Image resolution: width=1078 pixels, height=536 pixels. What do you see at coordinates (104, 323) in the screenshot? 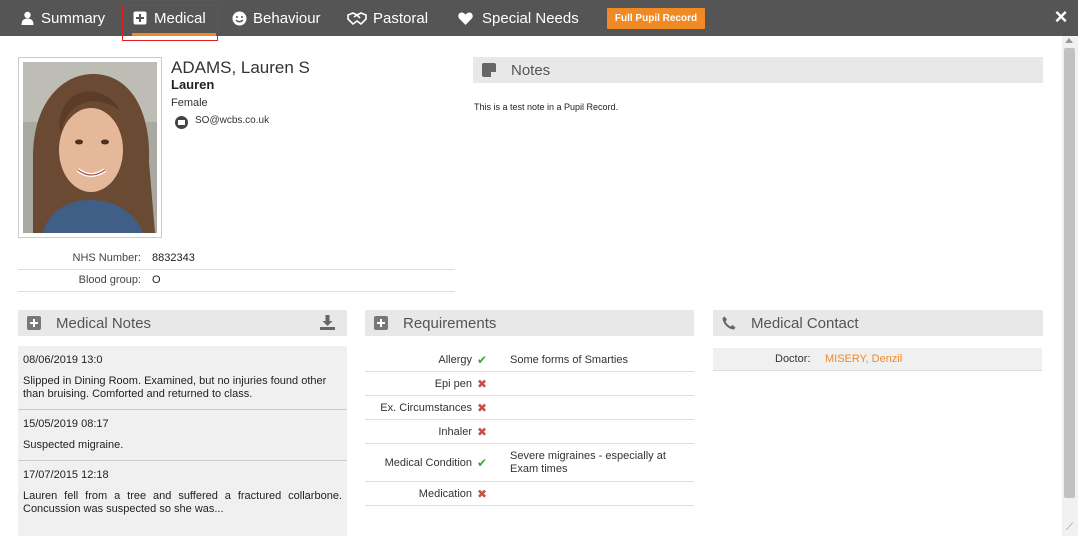
I see `medical-notes-title: Medical Notes` at bounding box center [104, 323].